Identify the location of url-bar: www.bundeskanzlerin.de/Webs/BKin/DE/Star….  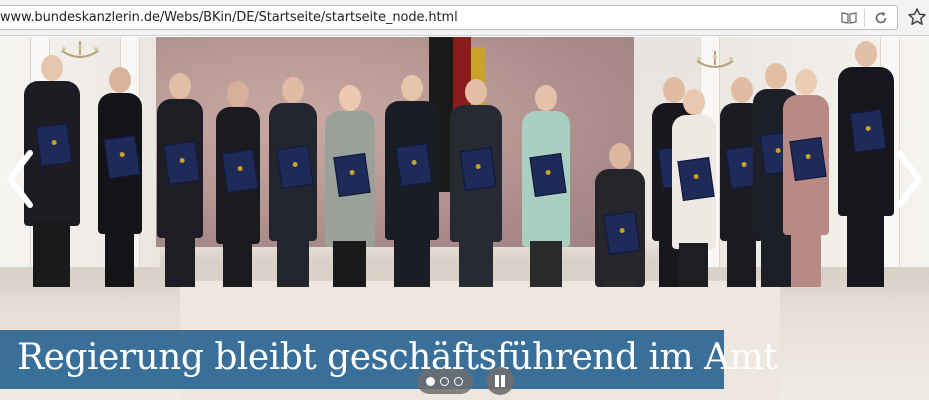
(449, 17).